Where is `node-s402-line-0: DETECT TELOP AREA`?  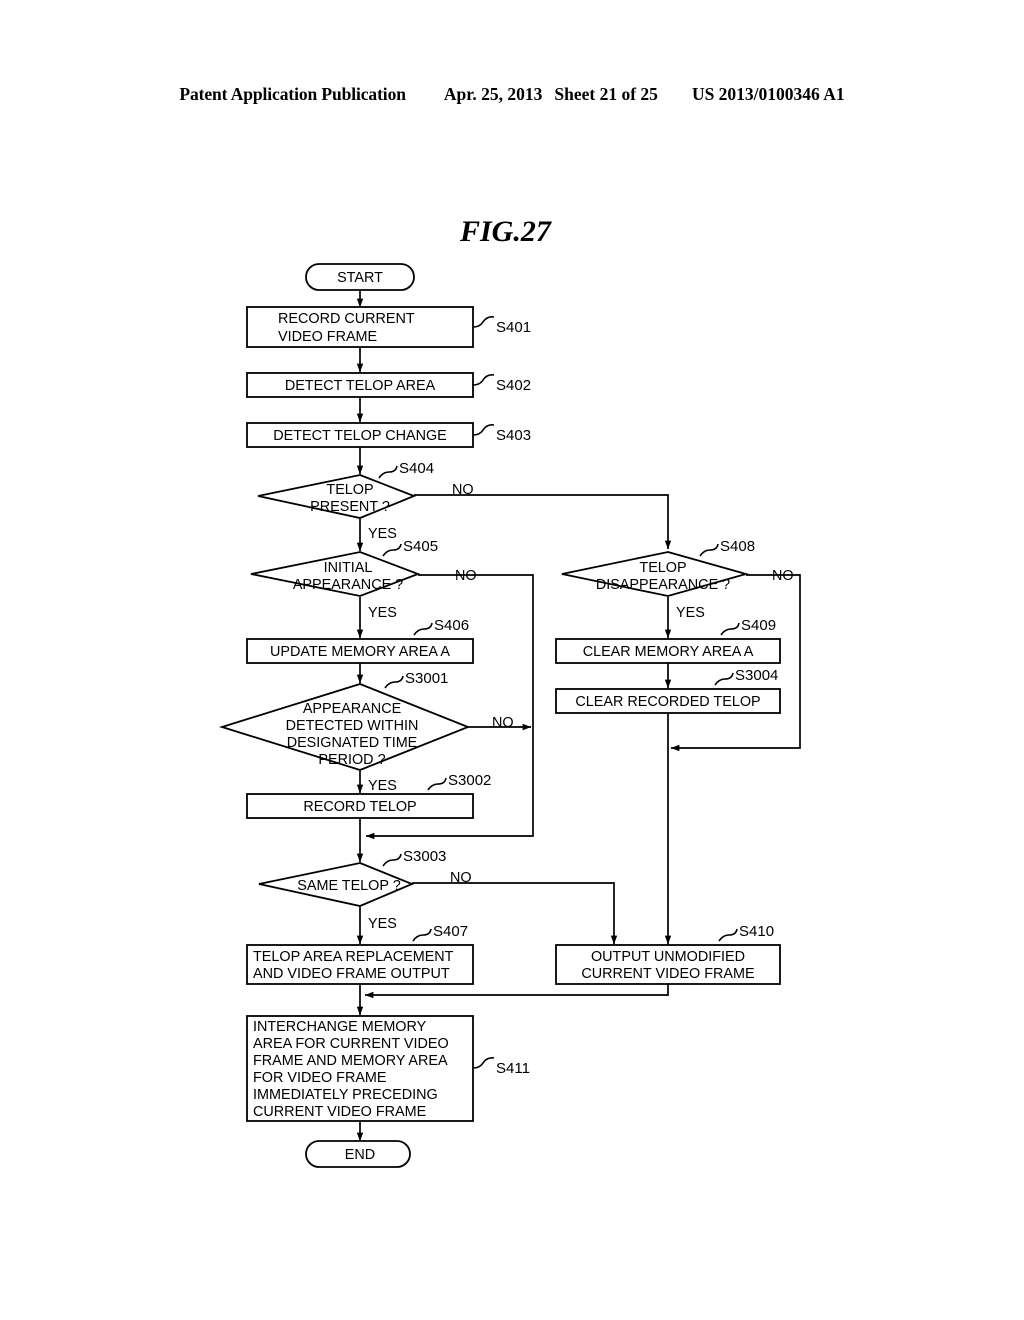
node-s402-line-0: DETECT TELOP AREA is located at coordinates (360, 386).